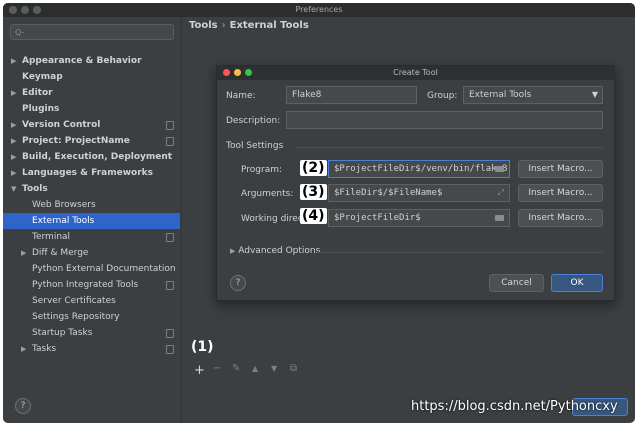  I want to click on watermark-url: https://blog.csdn.net/Pythoncxy, so click(514, 406).